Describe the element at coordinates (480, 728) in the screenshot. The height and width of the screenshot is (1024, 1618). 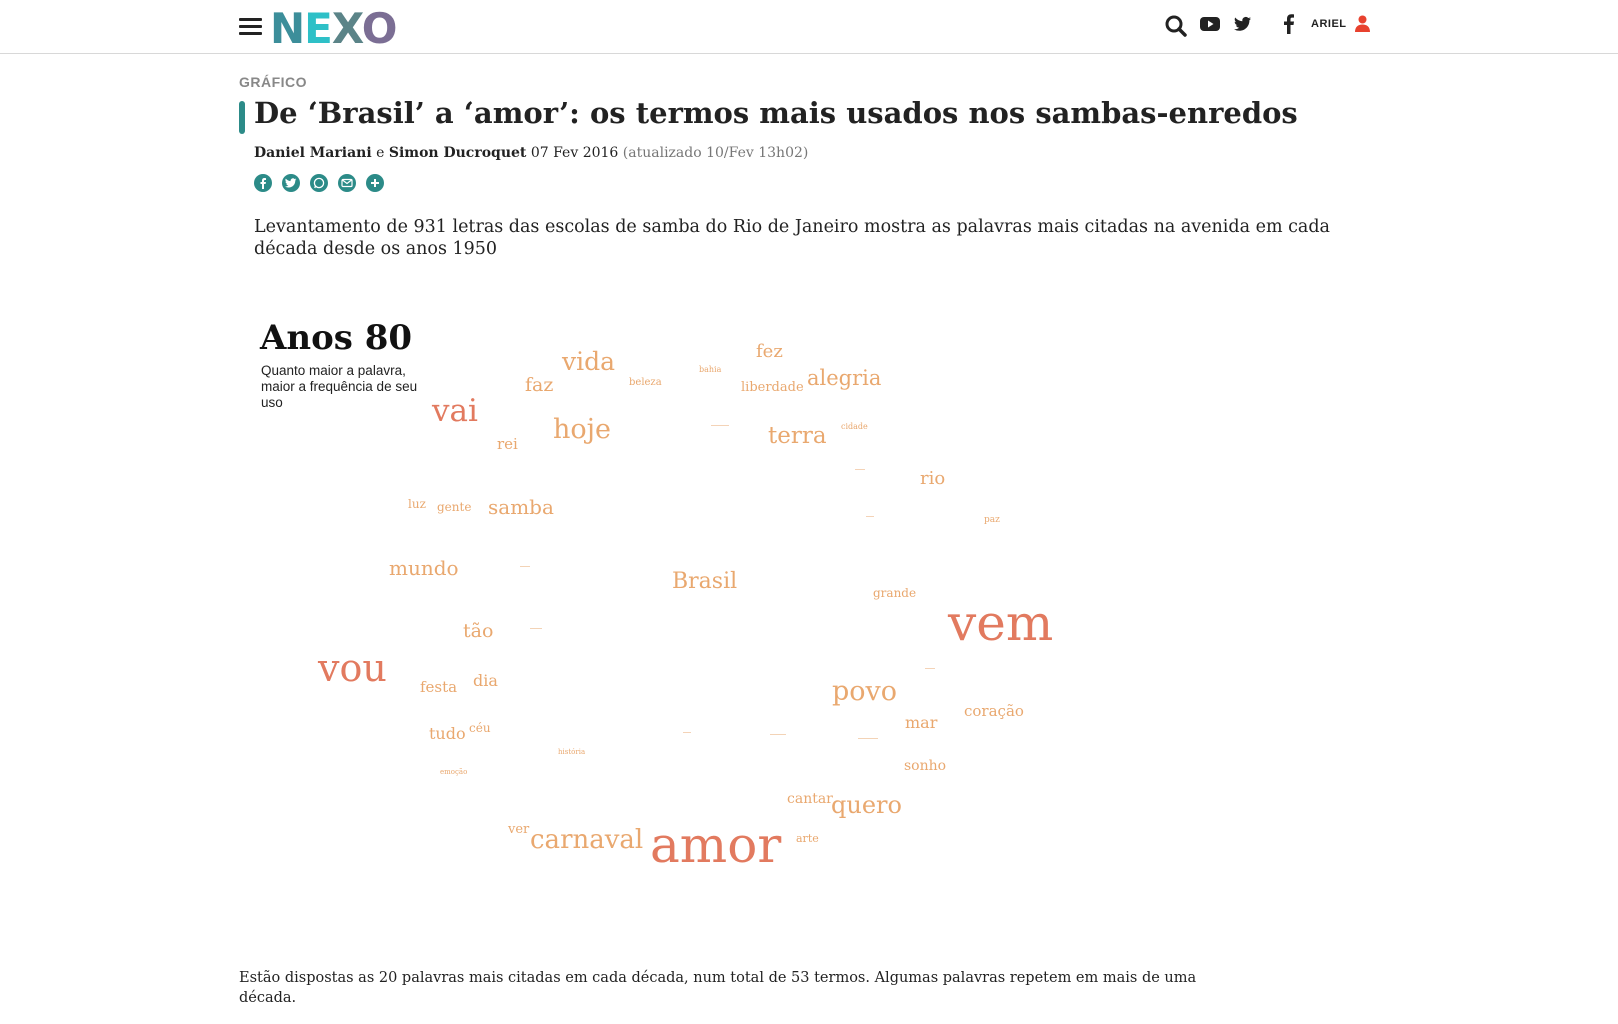
I see `cloud-word: céu` at that location.